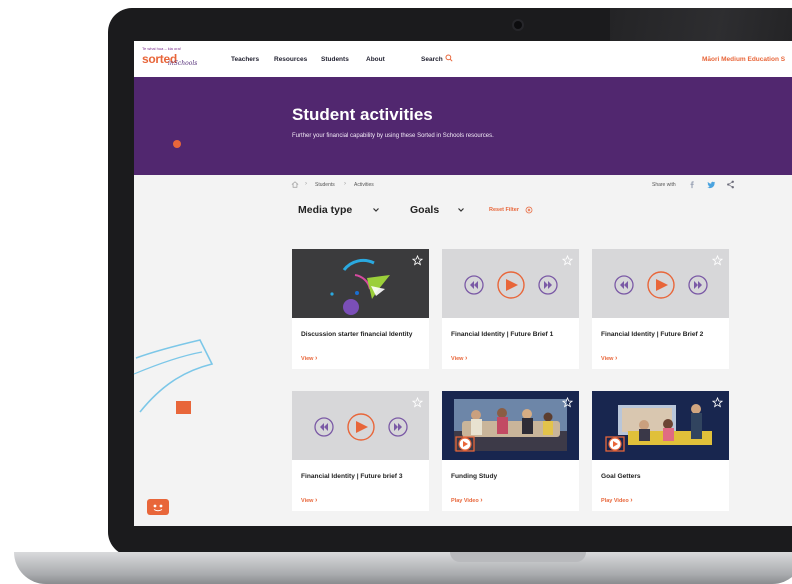  I want to click on laptop-base, so click(403, 568).